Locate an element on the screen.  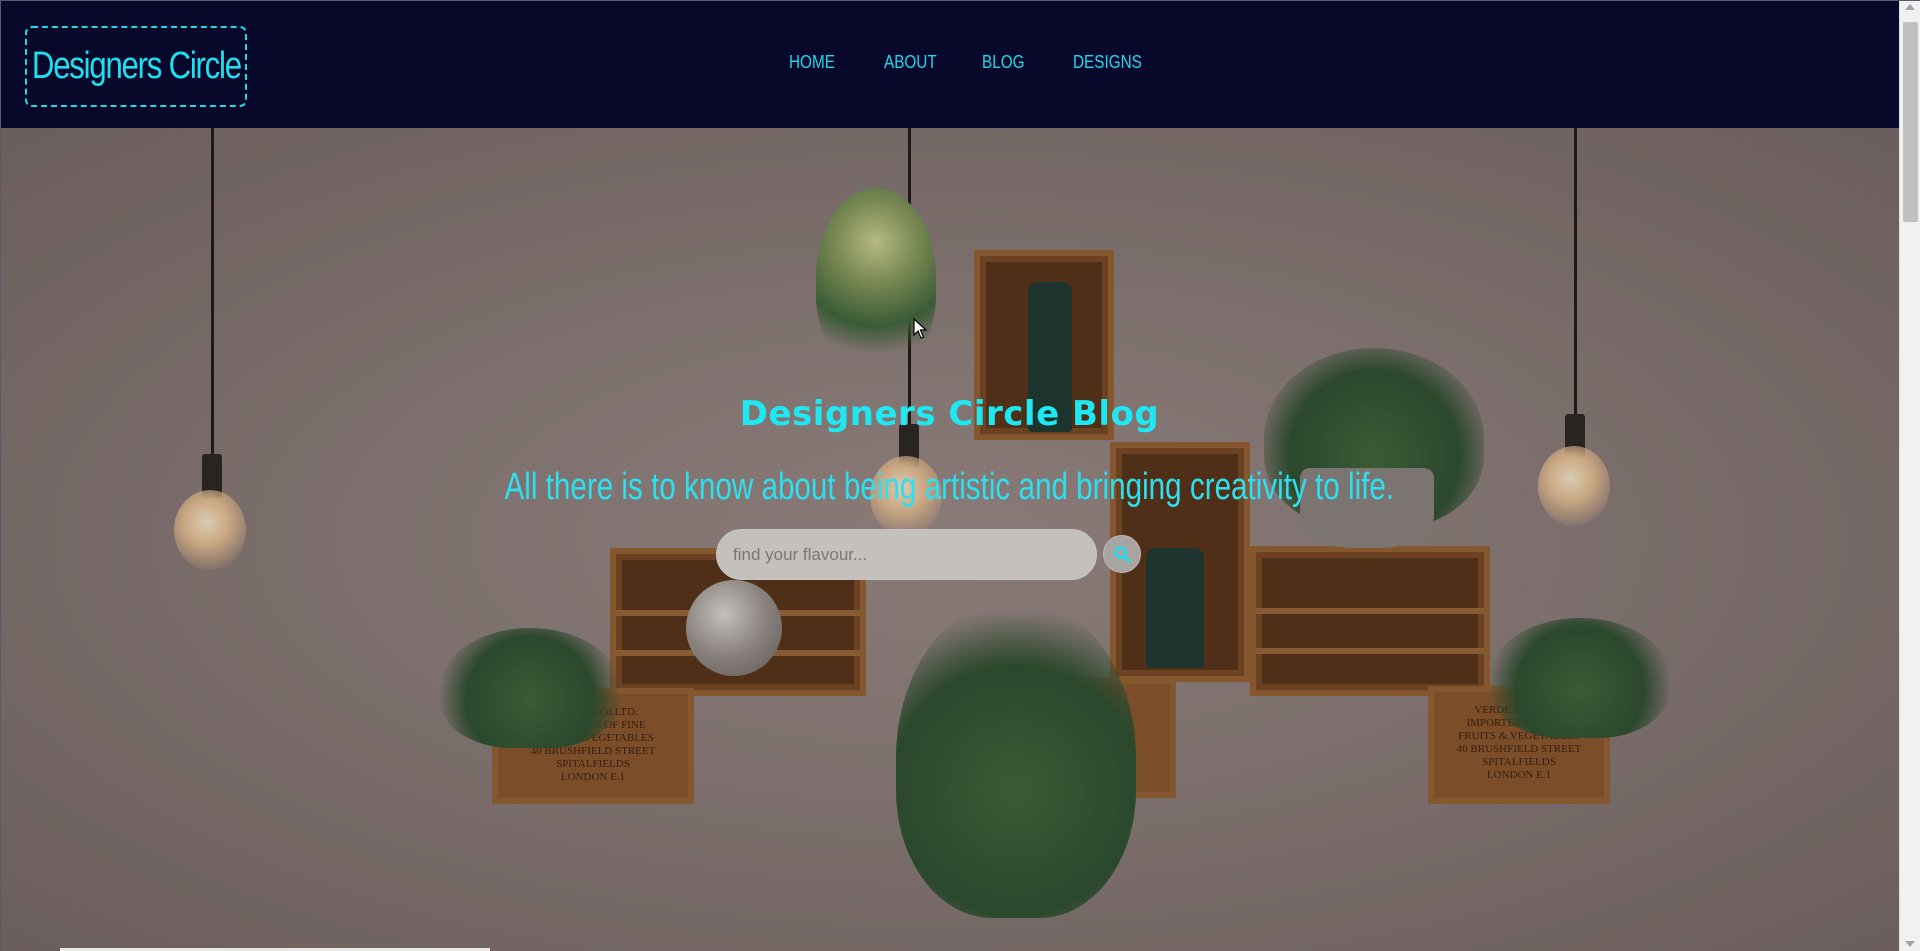
window-frame-left is located at coordinates (0, 475).